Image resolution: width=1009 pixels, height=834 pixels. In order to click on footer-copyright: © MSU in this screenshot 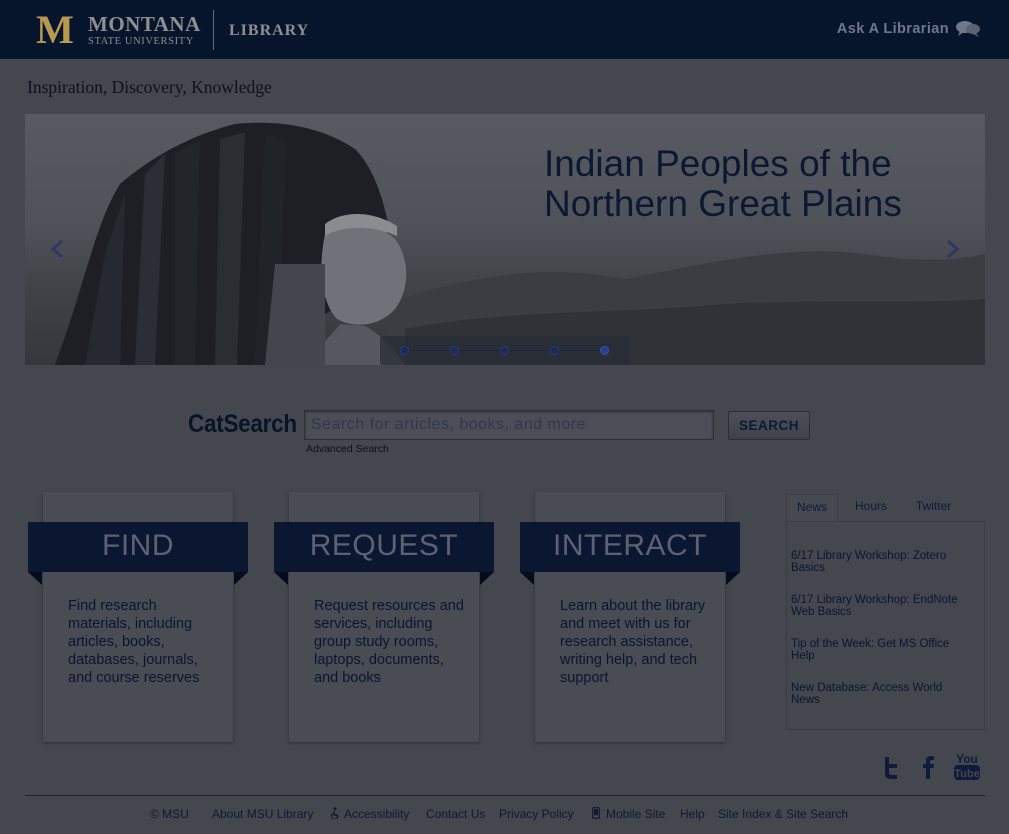, I will do `click(169, 814)`.